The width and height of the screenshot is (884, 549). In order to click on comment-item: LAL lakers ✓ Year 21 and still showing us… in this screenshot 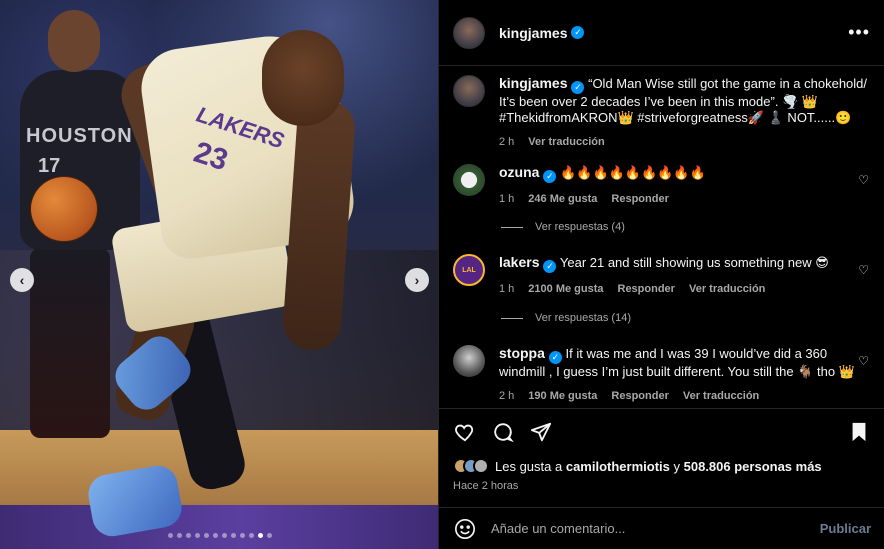, I will do `click(663, 275)`.